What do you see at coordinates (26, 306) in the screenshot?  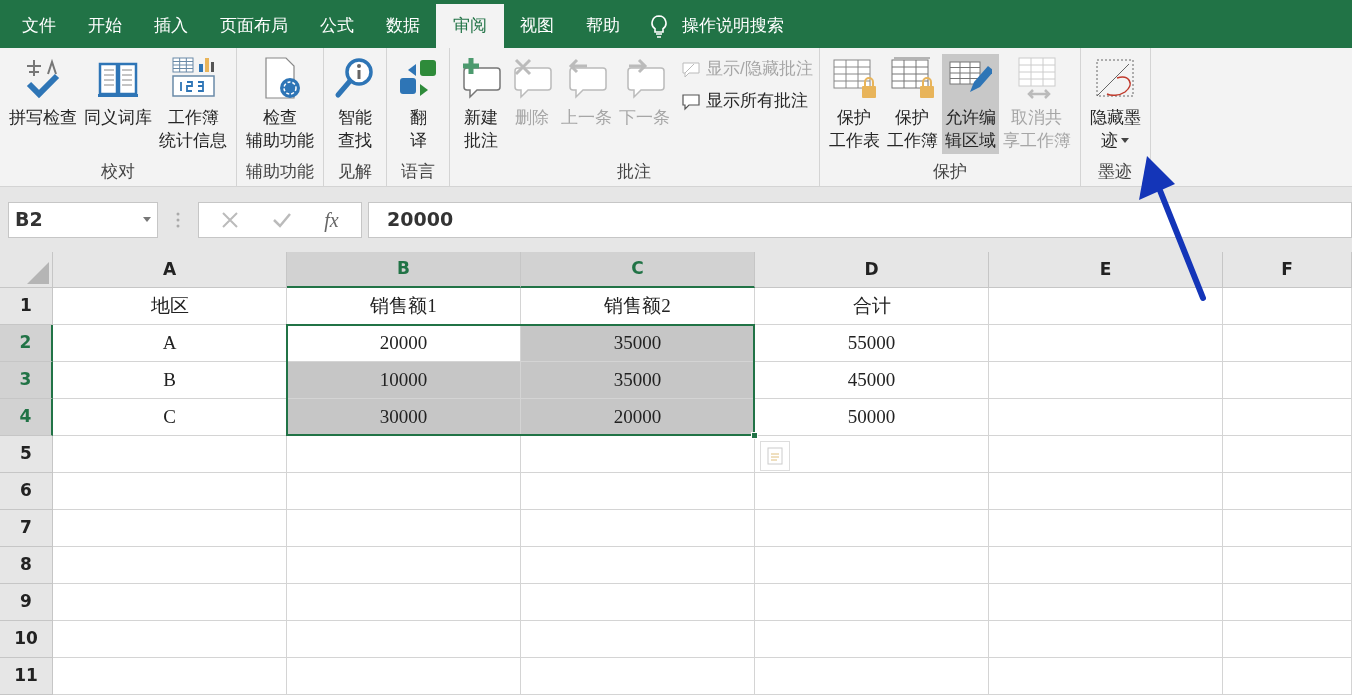 I see `row-header: 1` at bounding box center [26, 306].